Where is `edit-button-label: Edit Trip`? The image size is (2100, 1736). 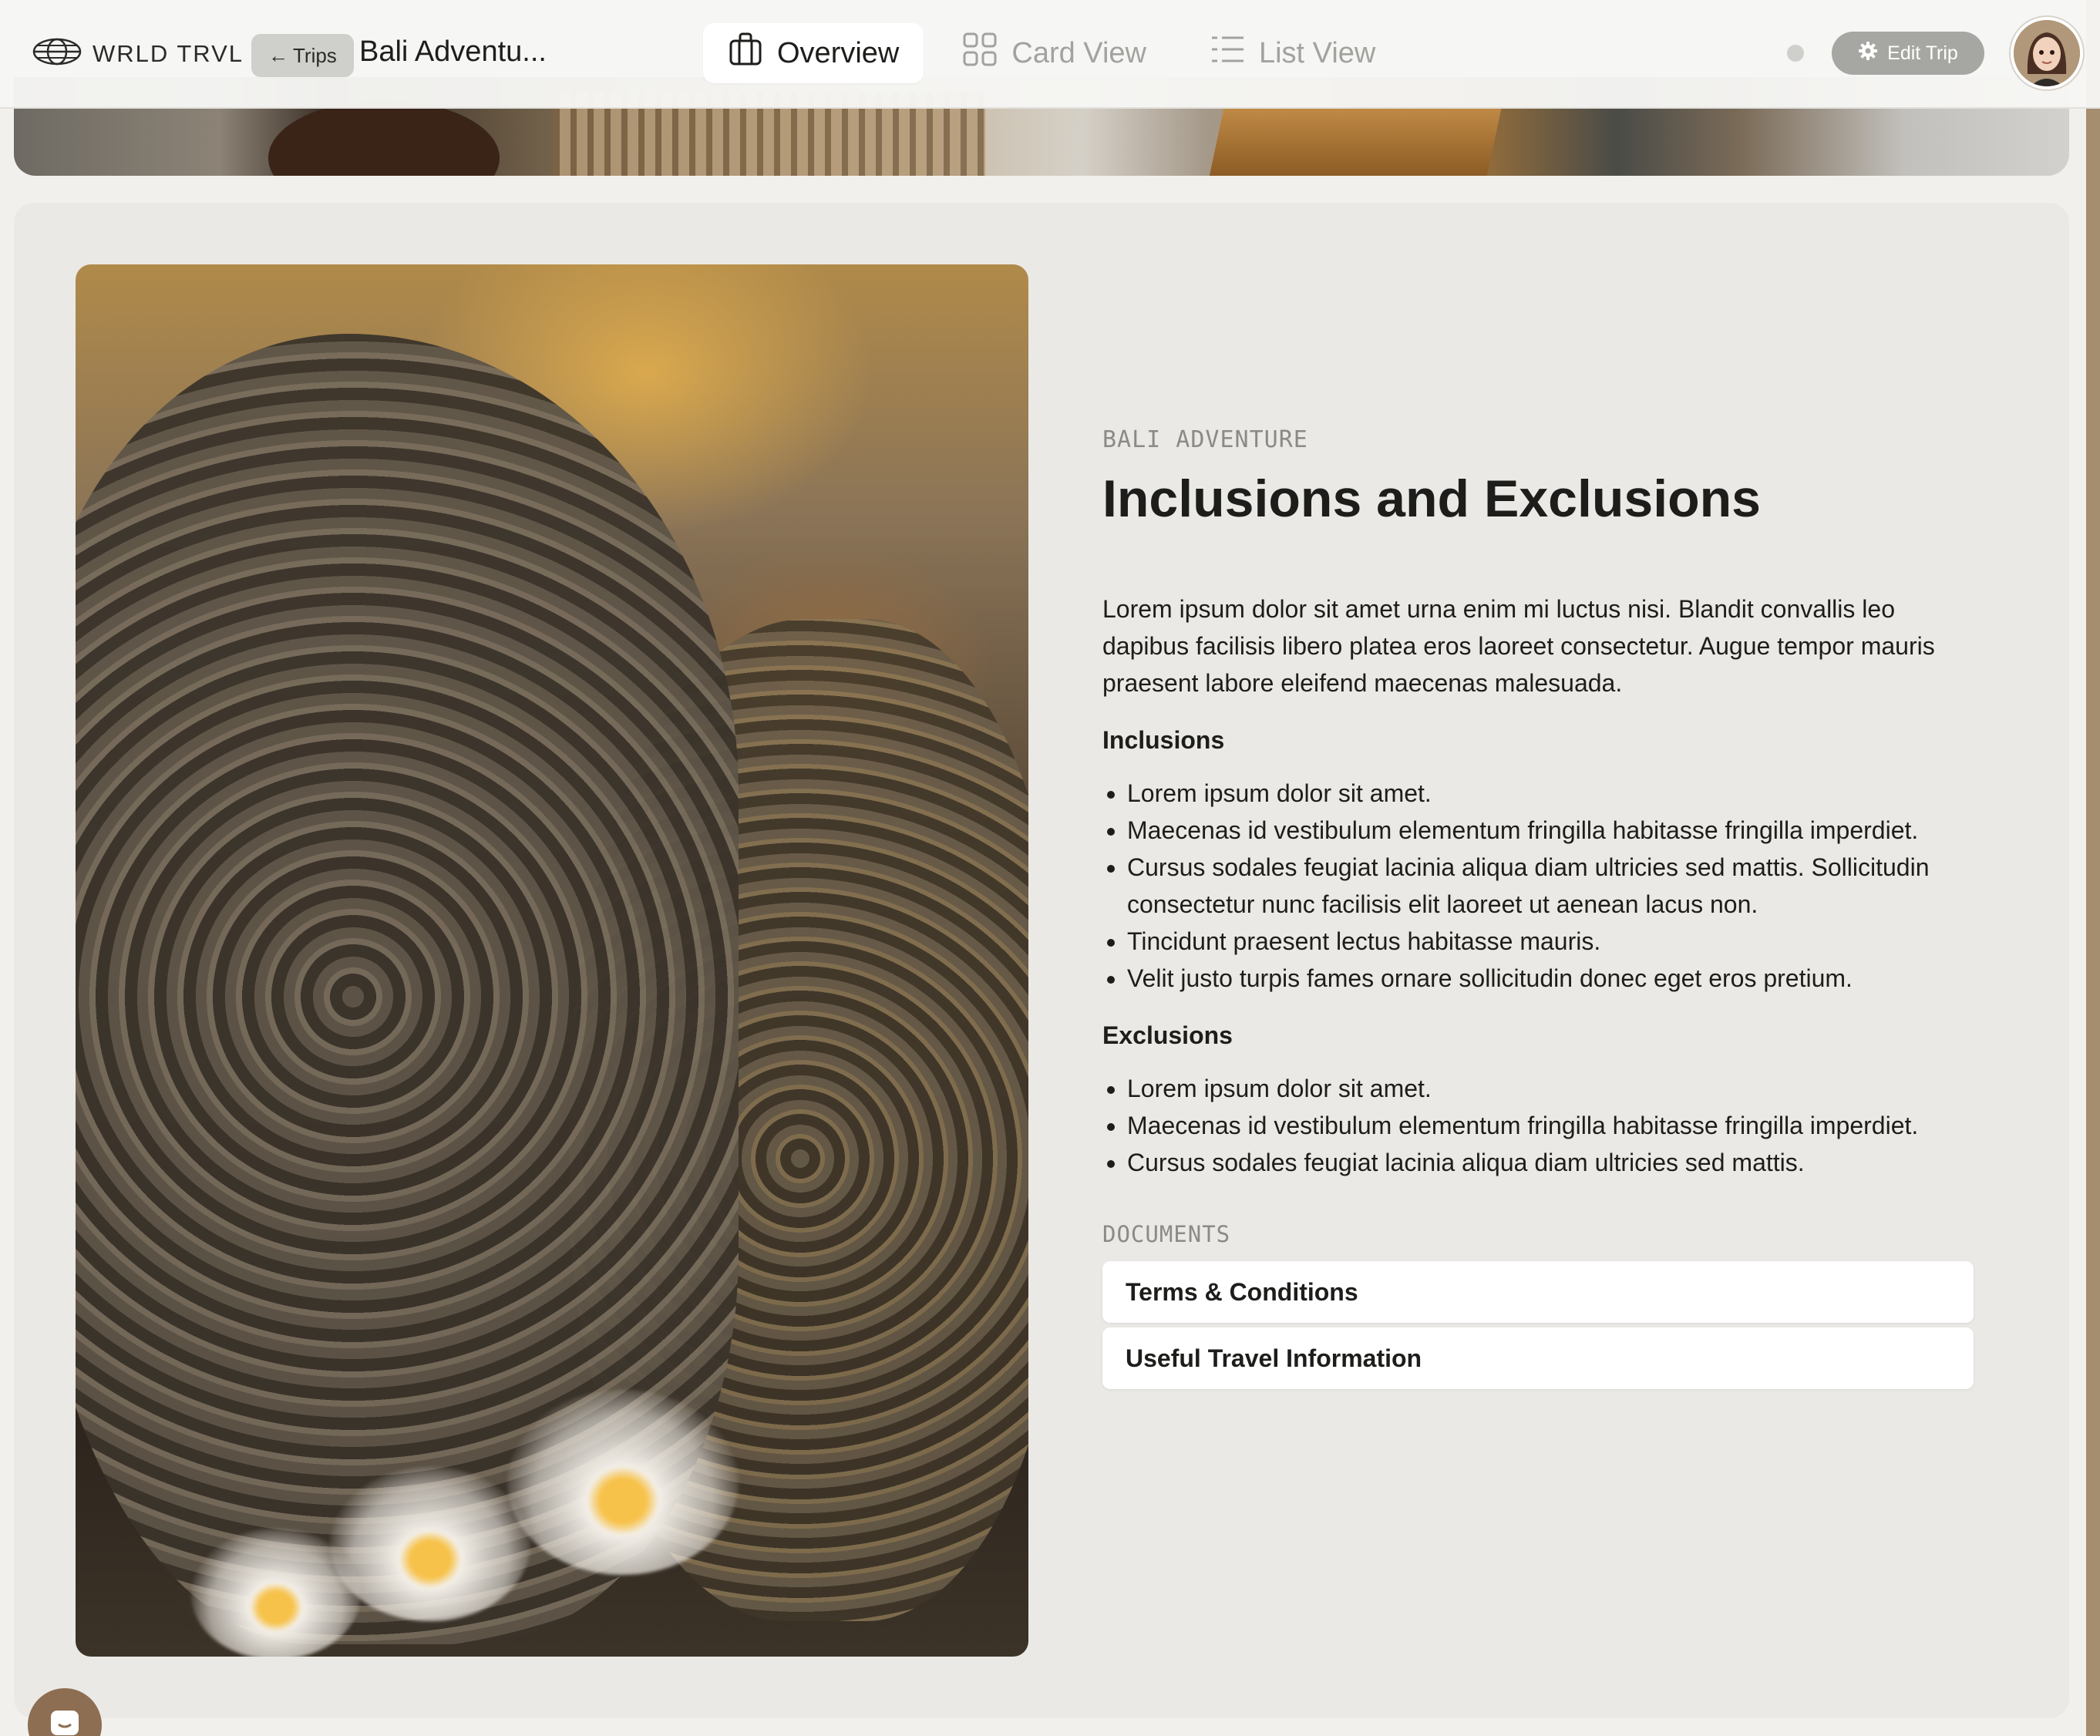 edit-button-label: Edit Trip is located at coordinates (1922, 53).